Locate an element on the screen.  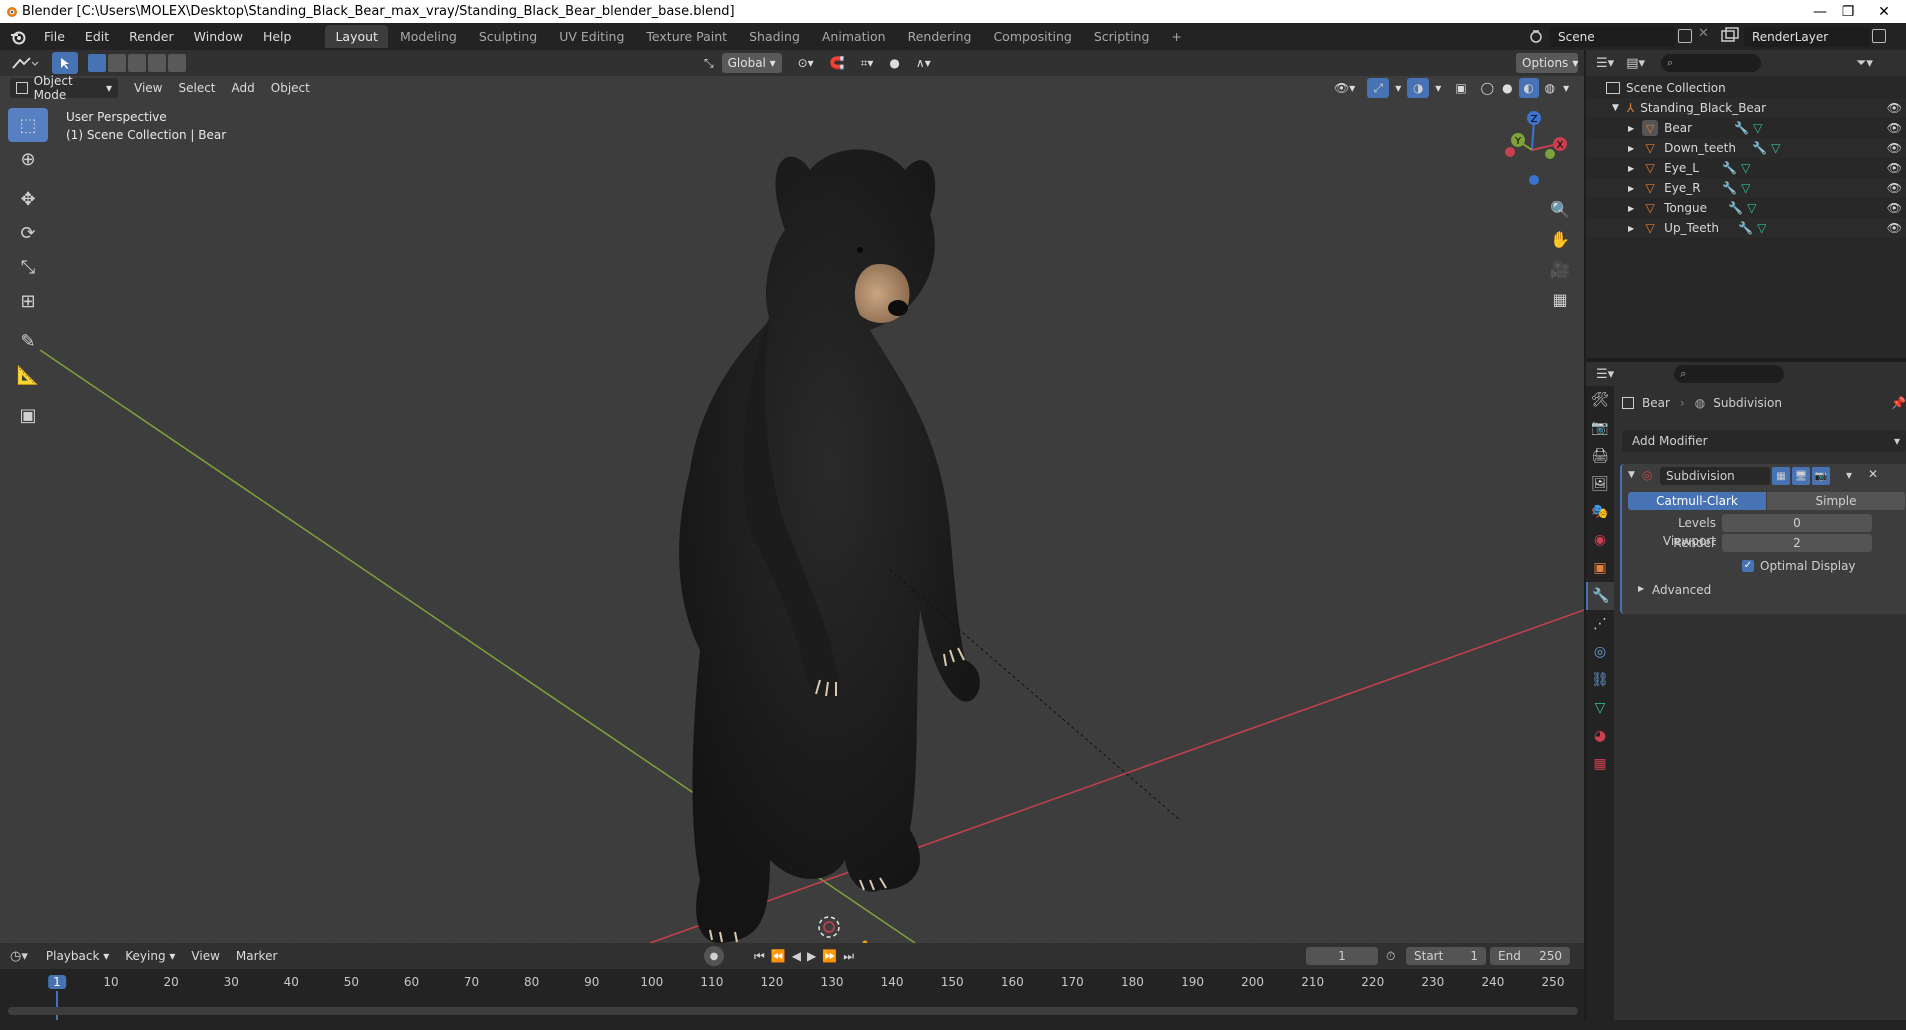
constraints-tab-icon: ⛓ is located at coordinates (1600, 680).